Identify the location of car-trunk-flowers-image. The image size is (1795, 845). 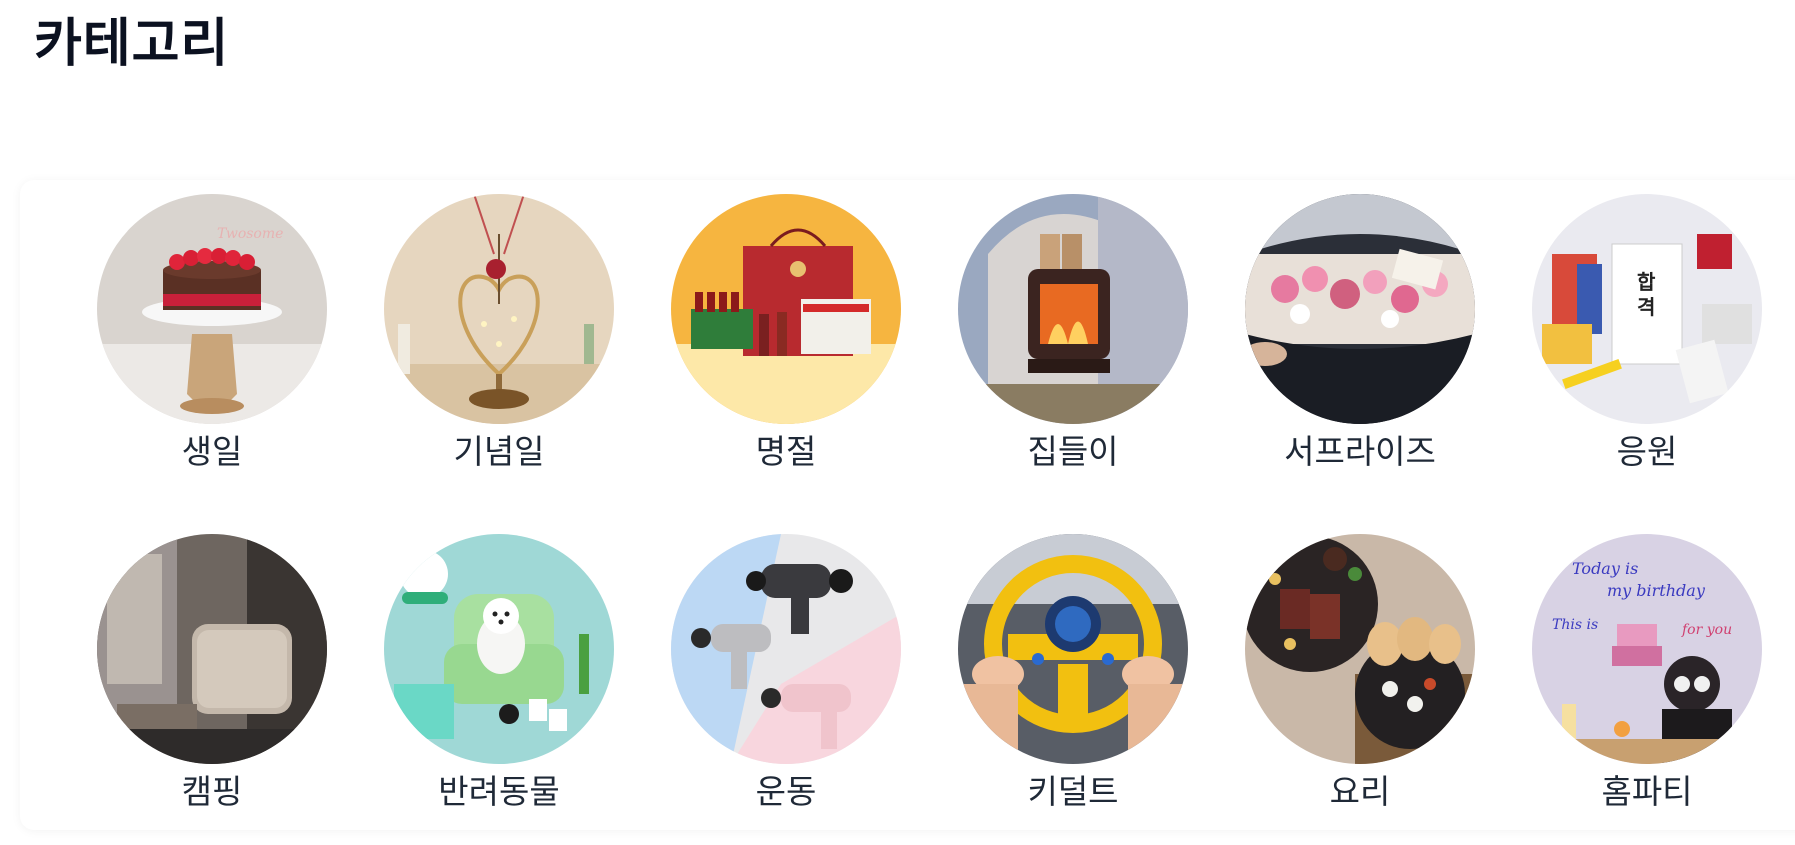
(1360, 309).